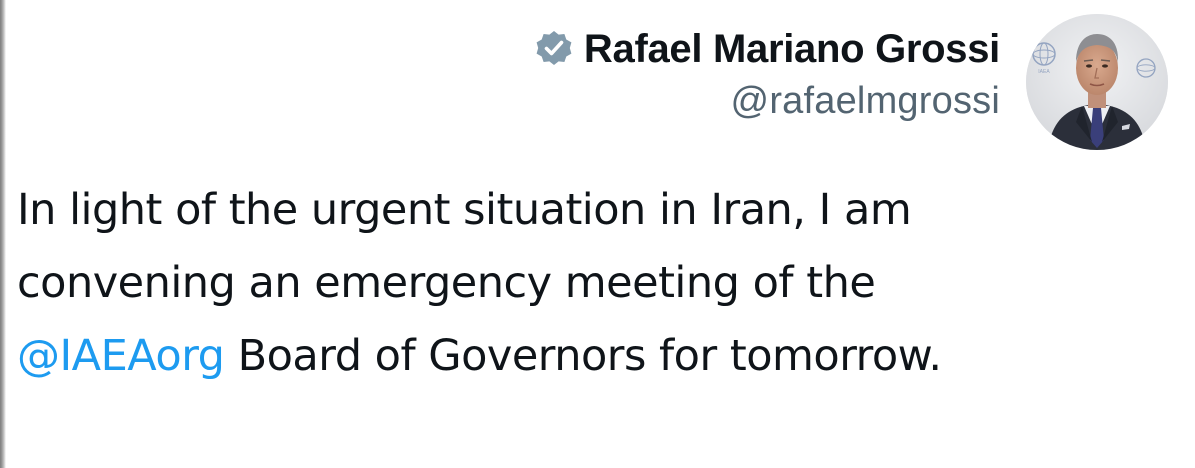 This screenshot has height=468, width=1195. I want to click on avatar: IAEA, so click(1097, 82).